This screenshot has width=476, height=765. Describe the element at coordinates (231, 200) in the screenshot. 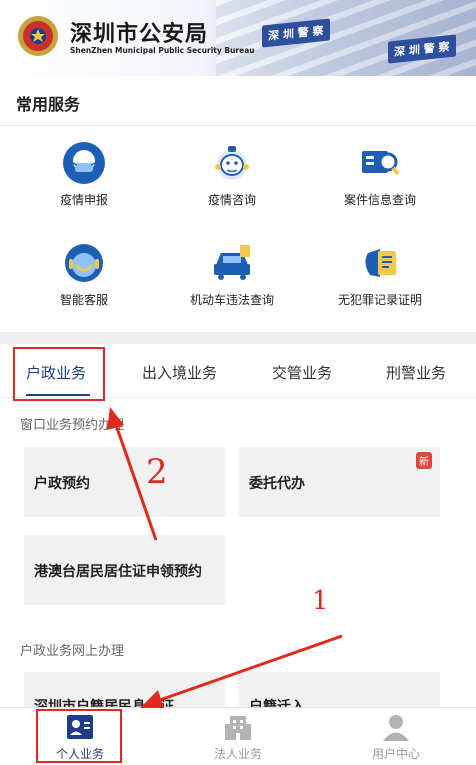

I see `service-label: 疫情咨询` at that location.